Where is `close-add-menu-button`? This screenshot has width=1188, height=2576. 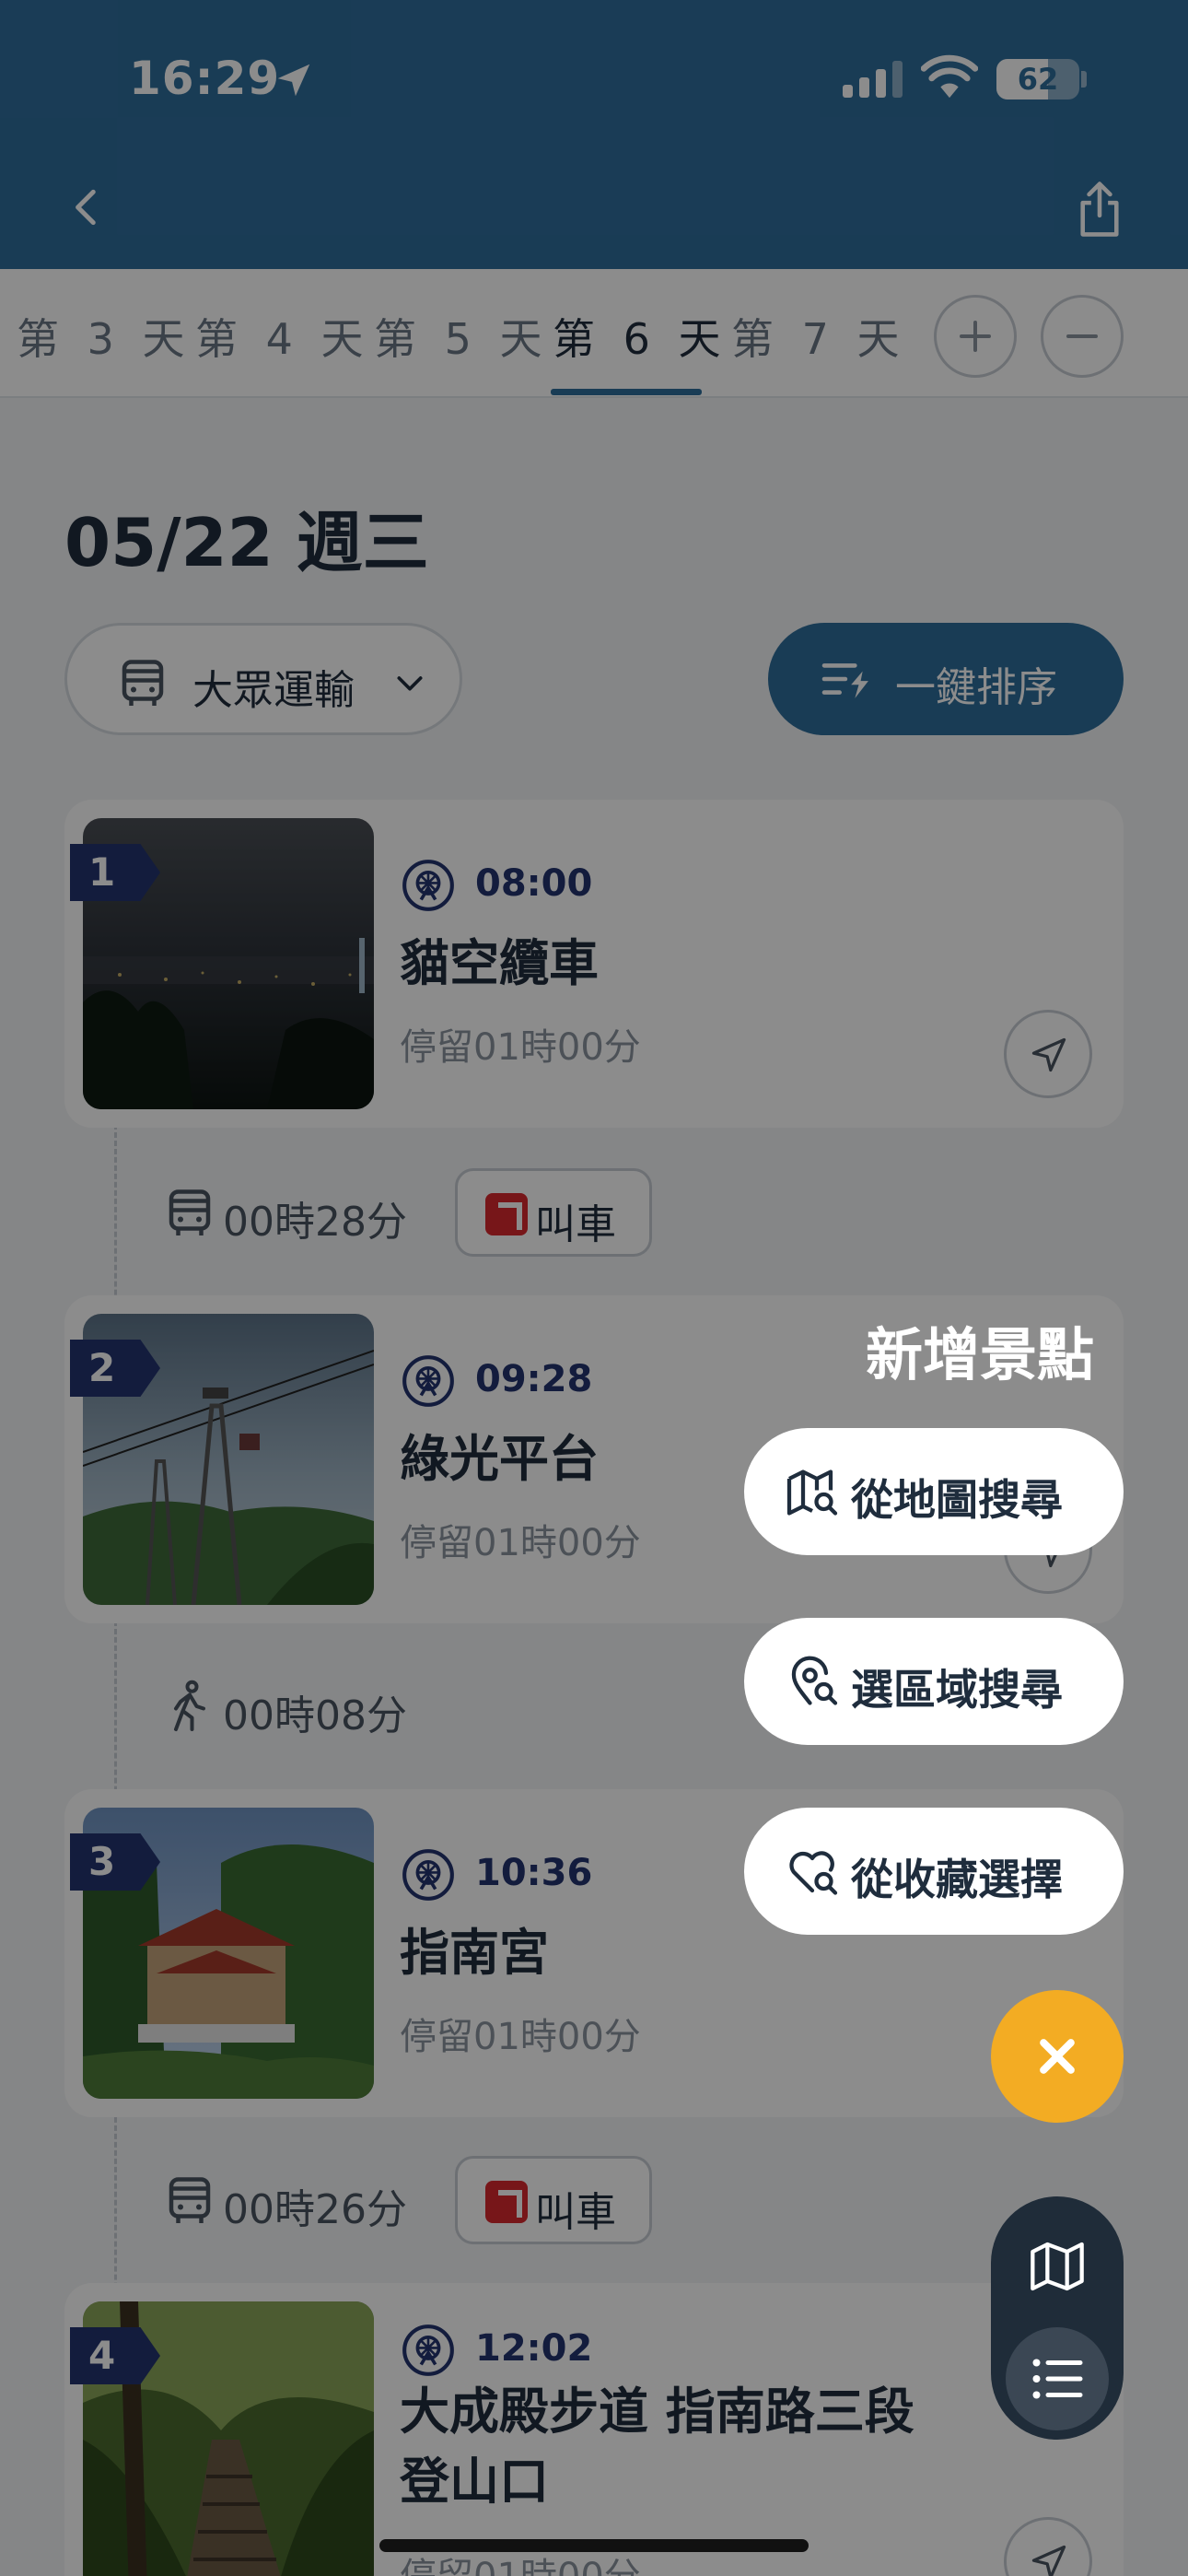
close-add-menu-button is located at coordinates (1057, 2056).